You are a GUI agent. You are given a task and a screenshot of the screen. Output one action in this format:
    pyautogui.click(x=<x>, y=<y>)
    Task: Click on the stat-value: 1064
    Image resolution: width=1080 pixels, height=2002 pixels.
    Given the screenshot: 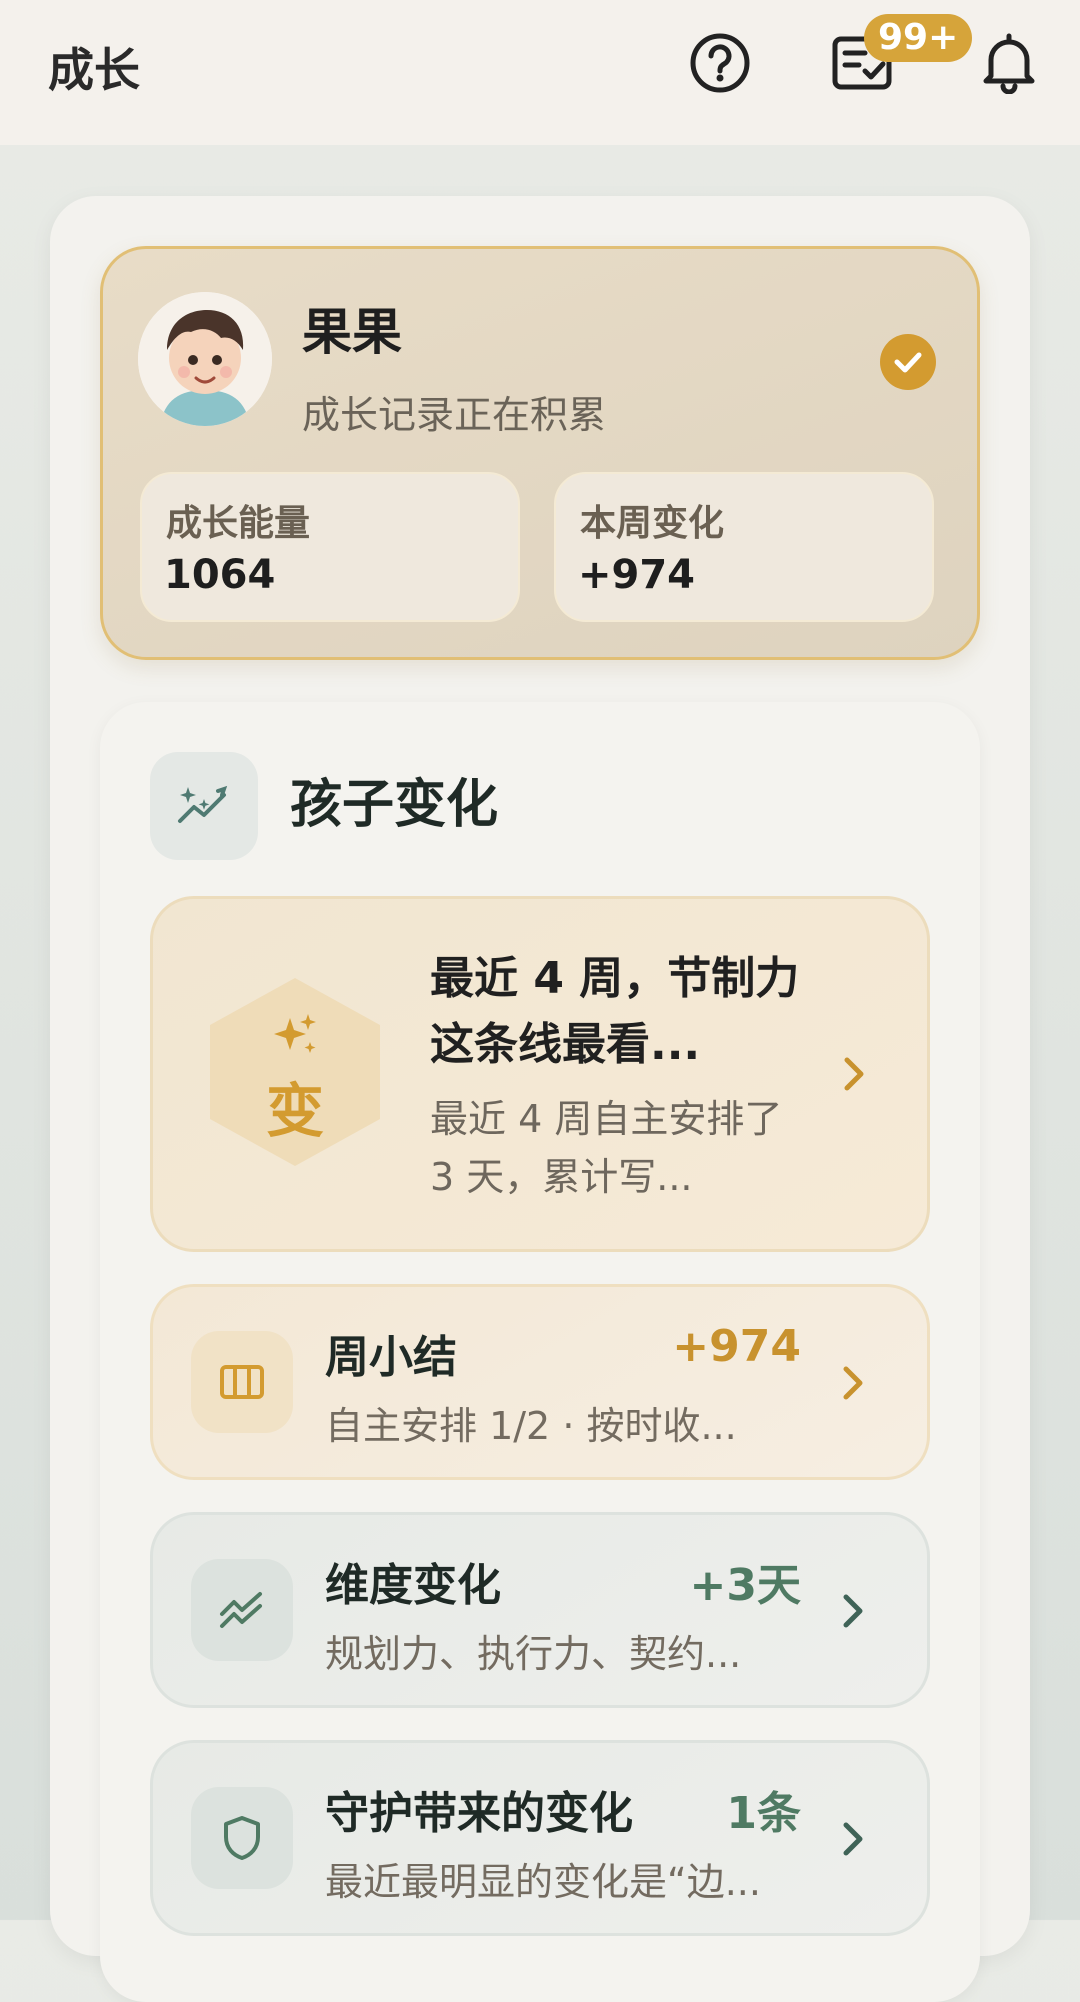 What is the action you would take?
    pyautogui.click(x=220, y=575)
    